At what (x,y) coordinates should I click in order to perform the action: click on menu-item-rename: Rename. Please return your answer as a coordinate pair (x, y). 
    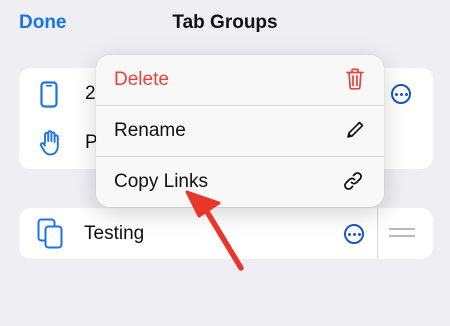
    Looking at the image, I should click on (240, 131).